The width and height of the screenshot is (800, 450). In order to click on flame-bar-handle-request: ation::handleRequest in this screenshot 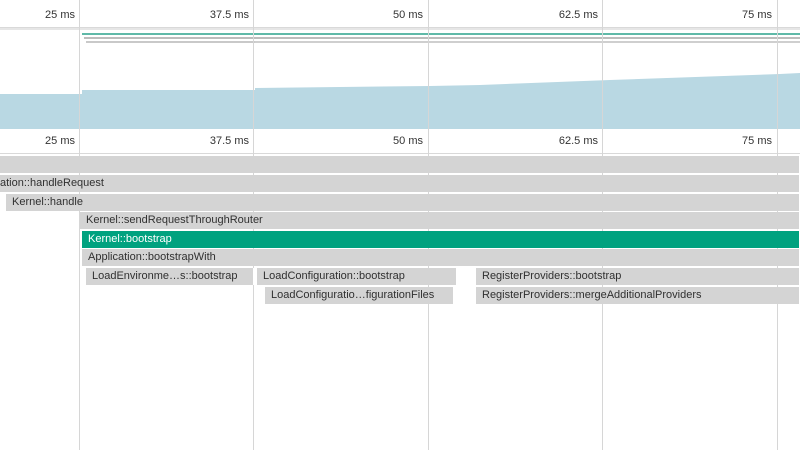, I will do `click(400, 183)`.